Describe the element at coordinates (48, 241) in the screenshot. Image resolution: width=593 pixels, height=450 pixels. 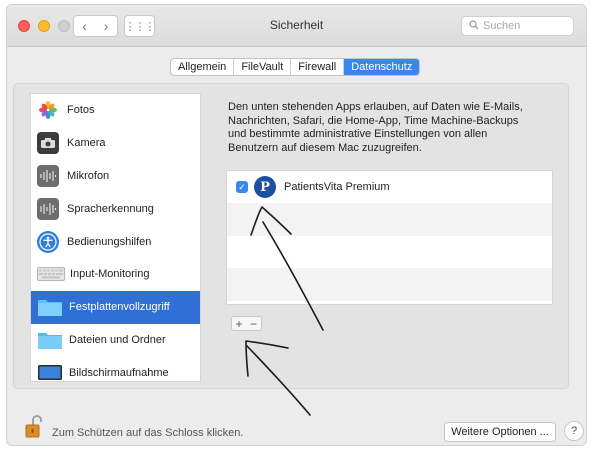
I see `accessibility-icon` at that location.